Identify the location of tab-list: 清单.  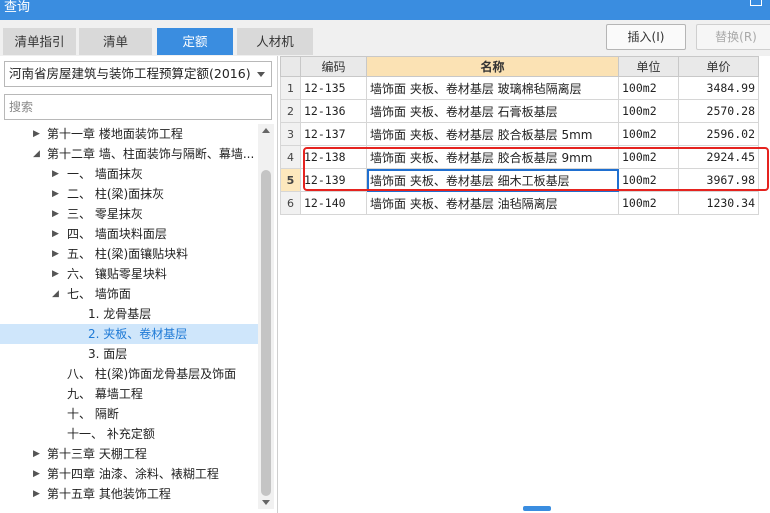
(115, 41).